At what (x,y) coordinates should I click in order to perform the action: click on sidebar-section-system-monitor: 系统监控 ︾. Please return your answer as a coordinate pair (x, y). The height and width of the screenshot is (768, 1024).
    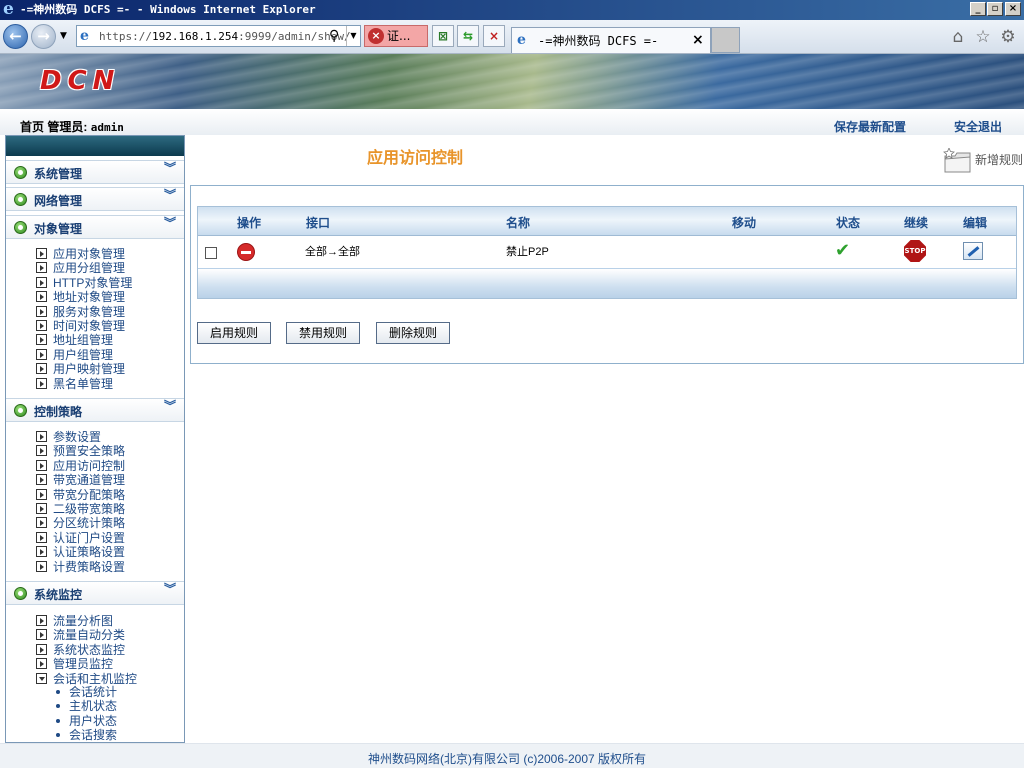
    Looking at the image, I should click on (95, 593).